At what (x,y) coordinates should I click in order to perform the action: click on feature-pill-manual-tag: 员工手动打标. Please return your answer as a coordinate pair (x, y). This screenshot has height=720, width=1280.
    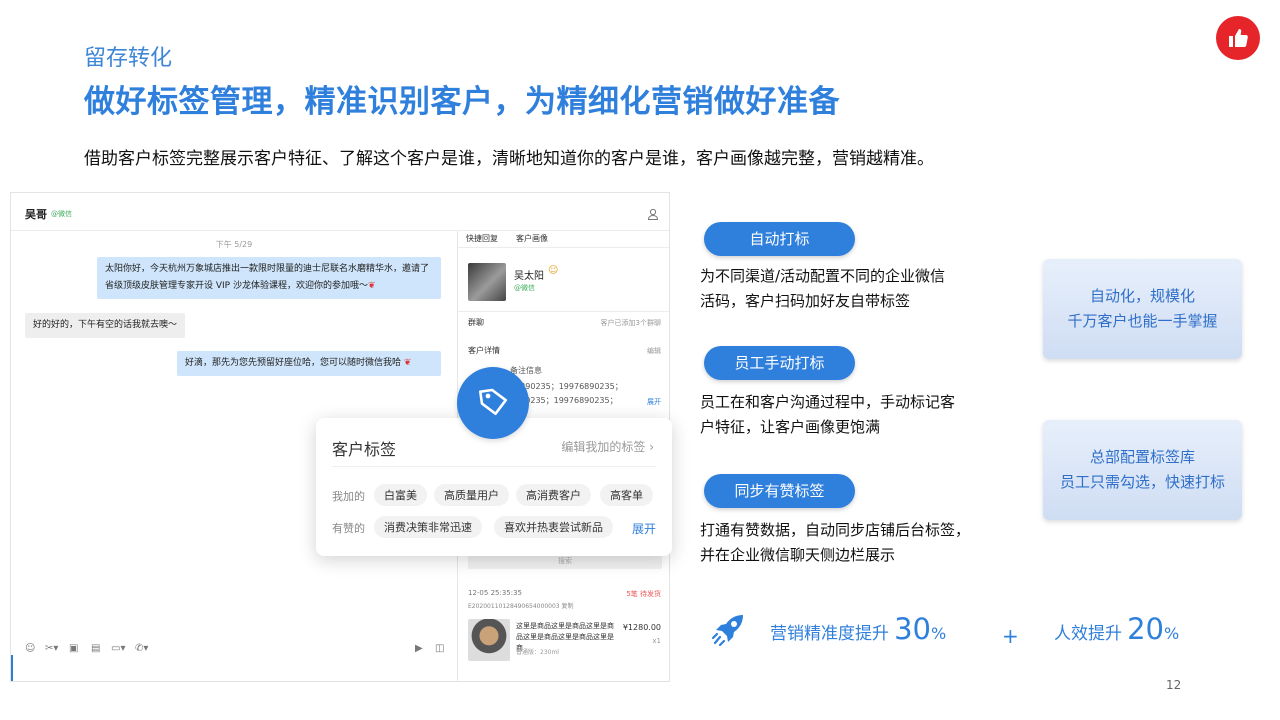
    Looking at the image, I should click on (779, 363).